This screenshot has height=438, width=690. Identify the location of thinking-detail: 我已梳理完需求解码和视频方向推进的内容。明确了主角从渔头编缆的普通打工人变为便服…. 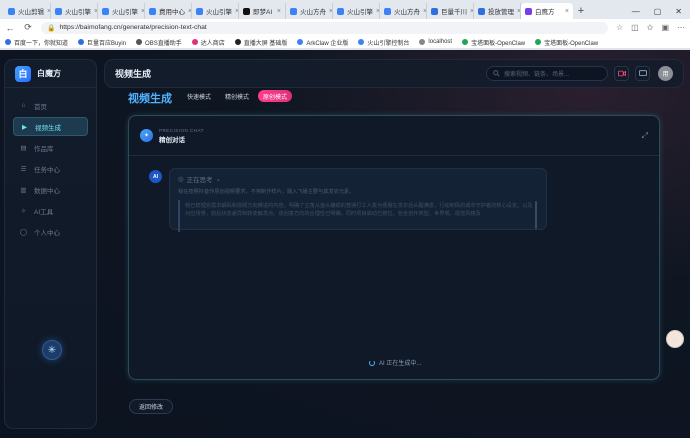
(359, 210).